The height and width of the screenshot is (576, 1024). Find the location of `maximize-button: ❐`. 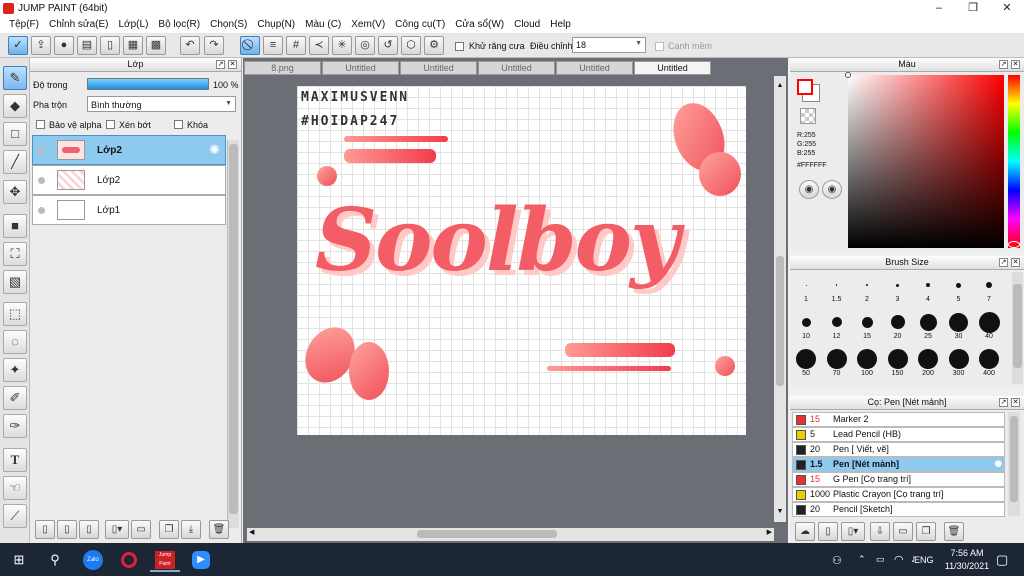

maximize-button: ❐ is located at coordinates (973, 8).